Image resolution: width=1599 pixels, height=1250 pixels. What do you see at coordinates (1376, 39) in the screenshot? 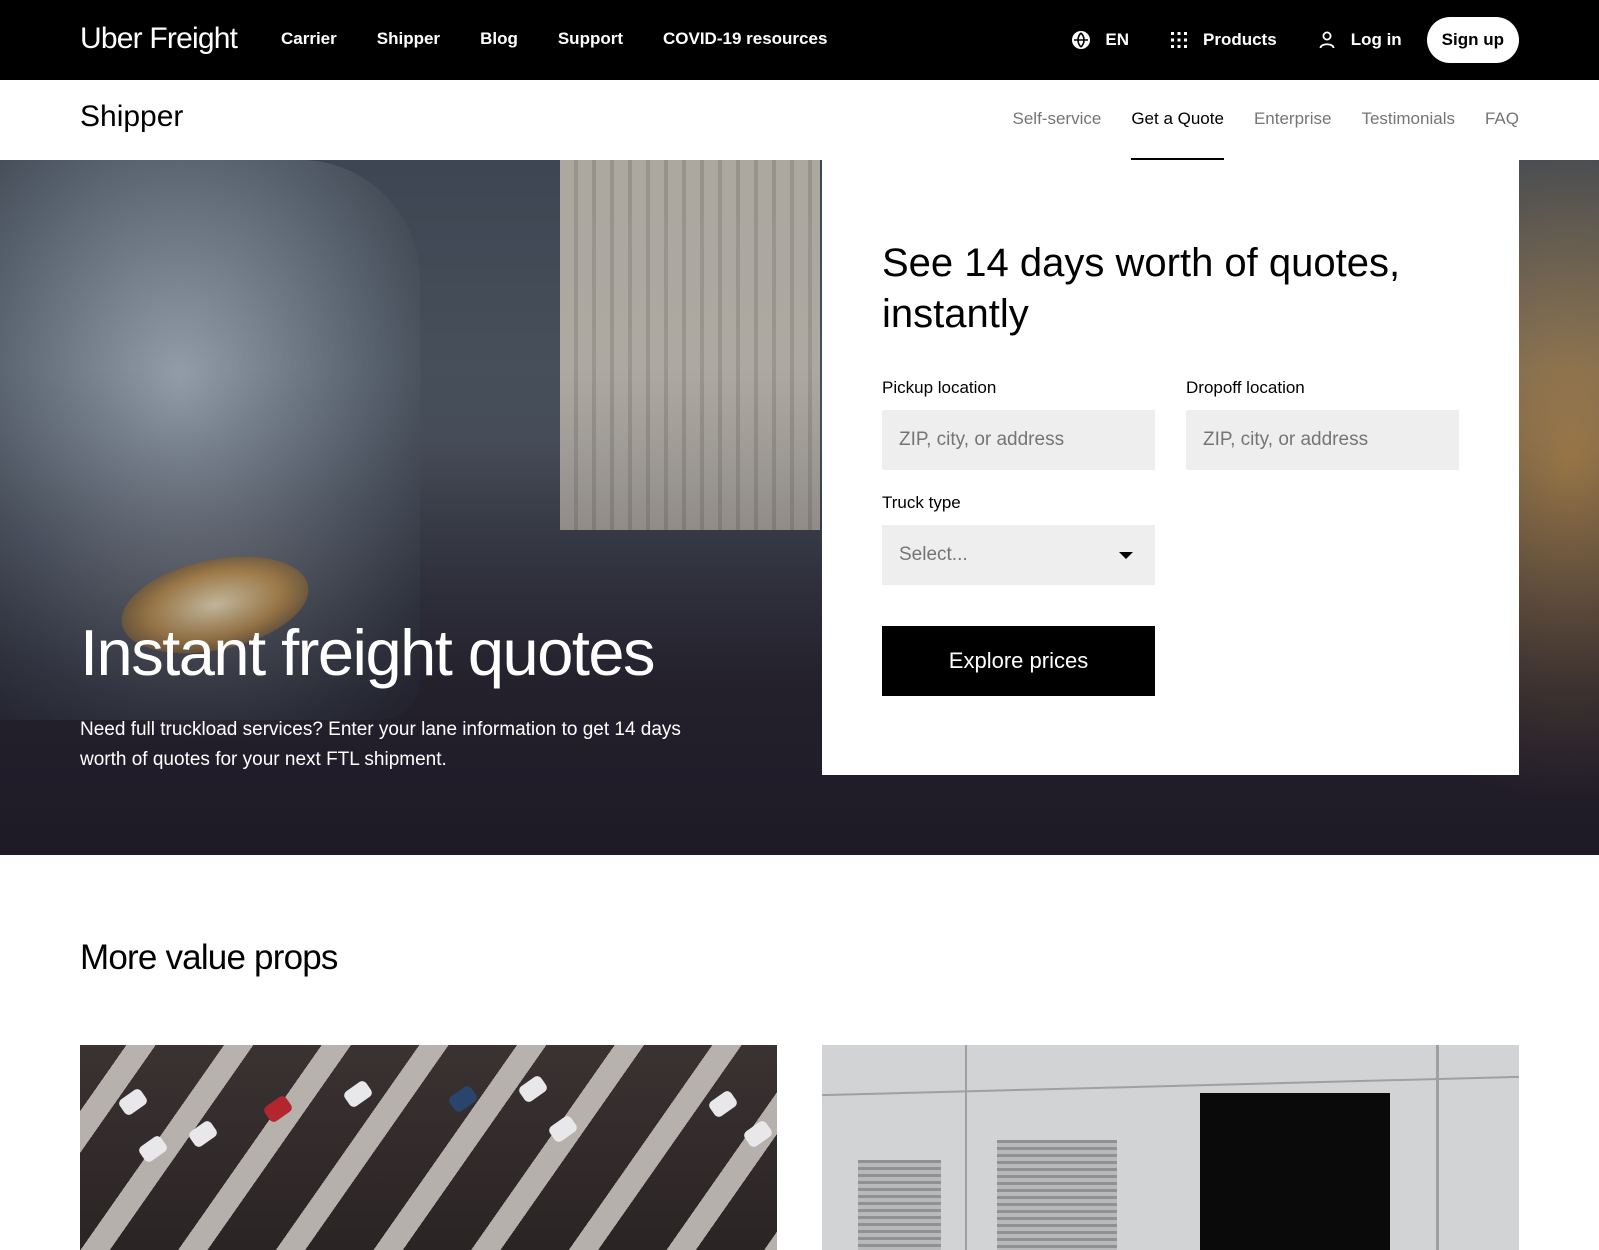
I see `login-label: Log in` at bounding box center [1376, 39].